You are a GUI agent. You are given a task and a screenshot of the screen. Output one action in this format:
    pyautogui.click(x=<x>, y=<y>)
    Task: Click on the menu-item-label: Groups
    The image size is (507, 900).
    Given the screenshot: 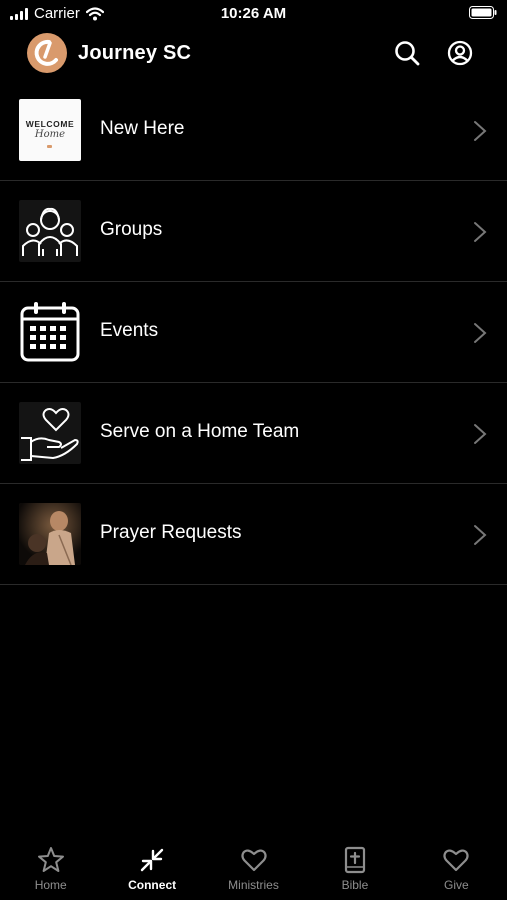 What is the action you would take?
    pyautogui.click(x=131, y=229)
    